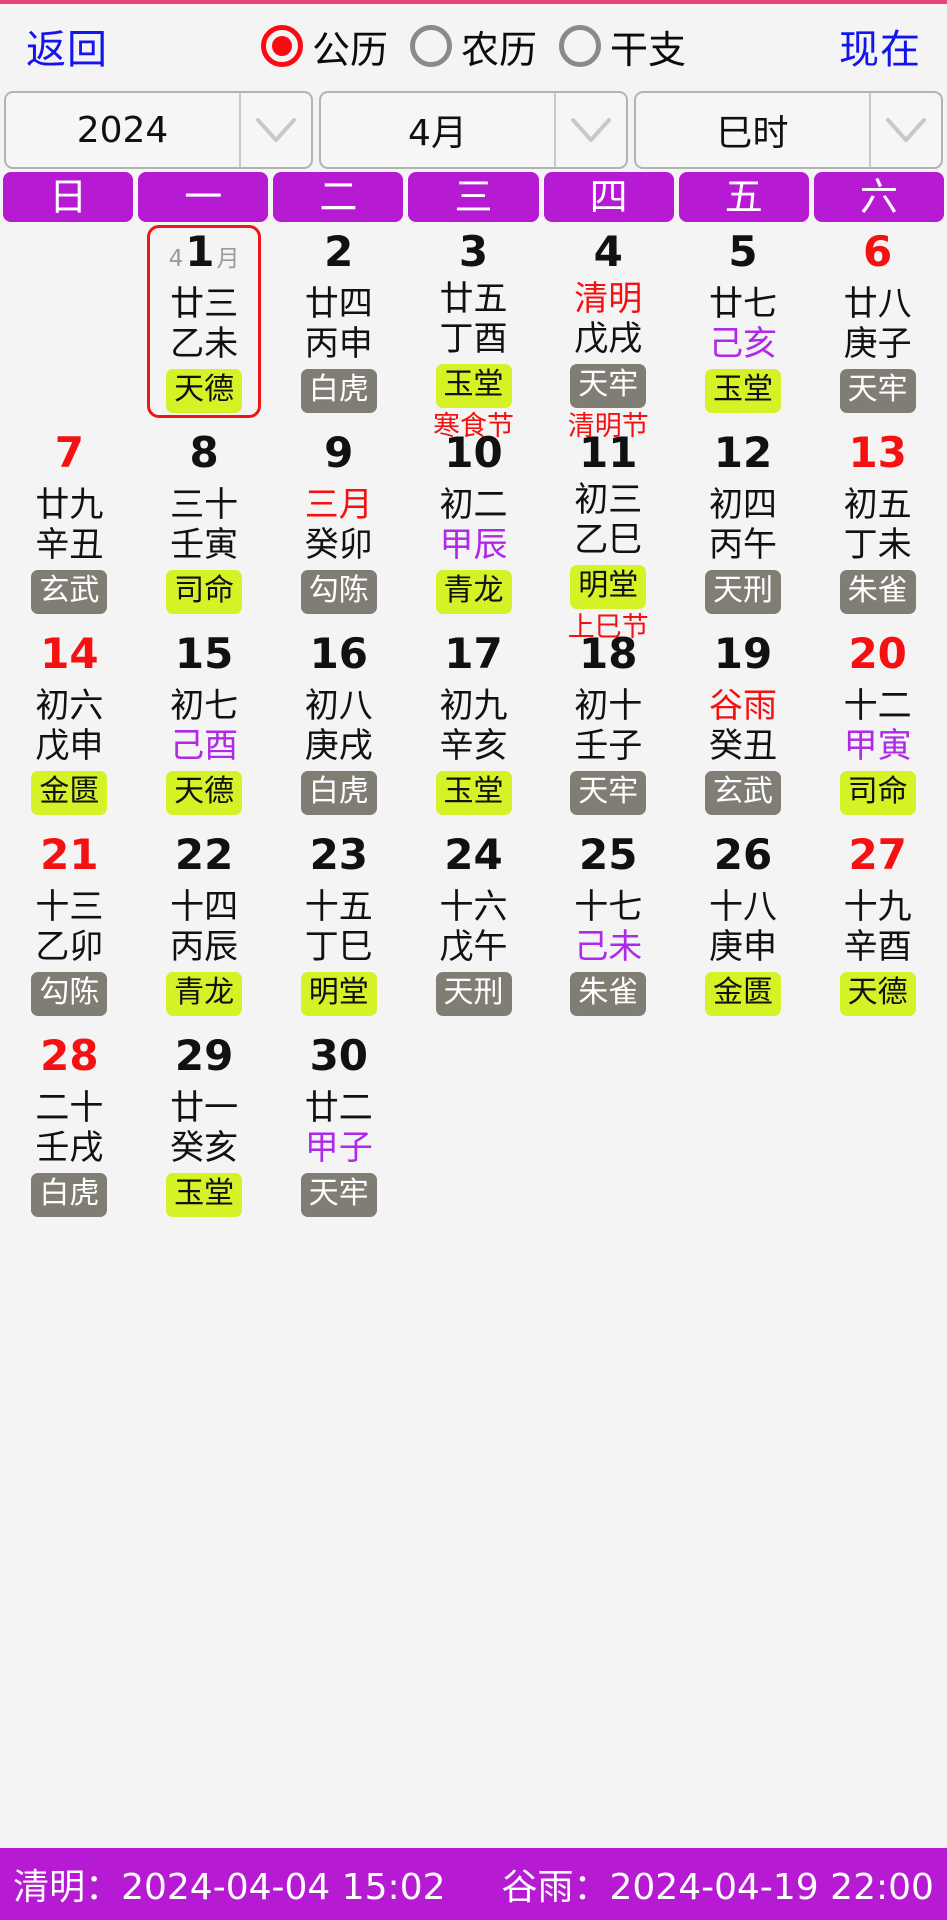 The height and width of the screenshot is (1920, 947). I want to click on calendar-day-cell-8: 8 三十 壬寅 司命, so click(204, 526).